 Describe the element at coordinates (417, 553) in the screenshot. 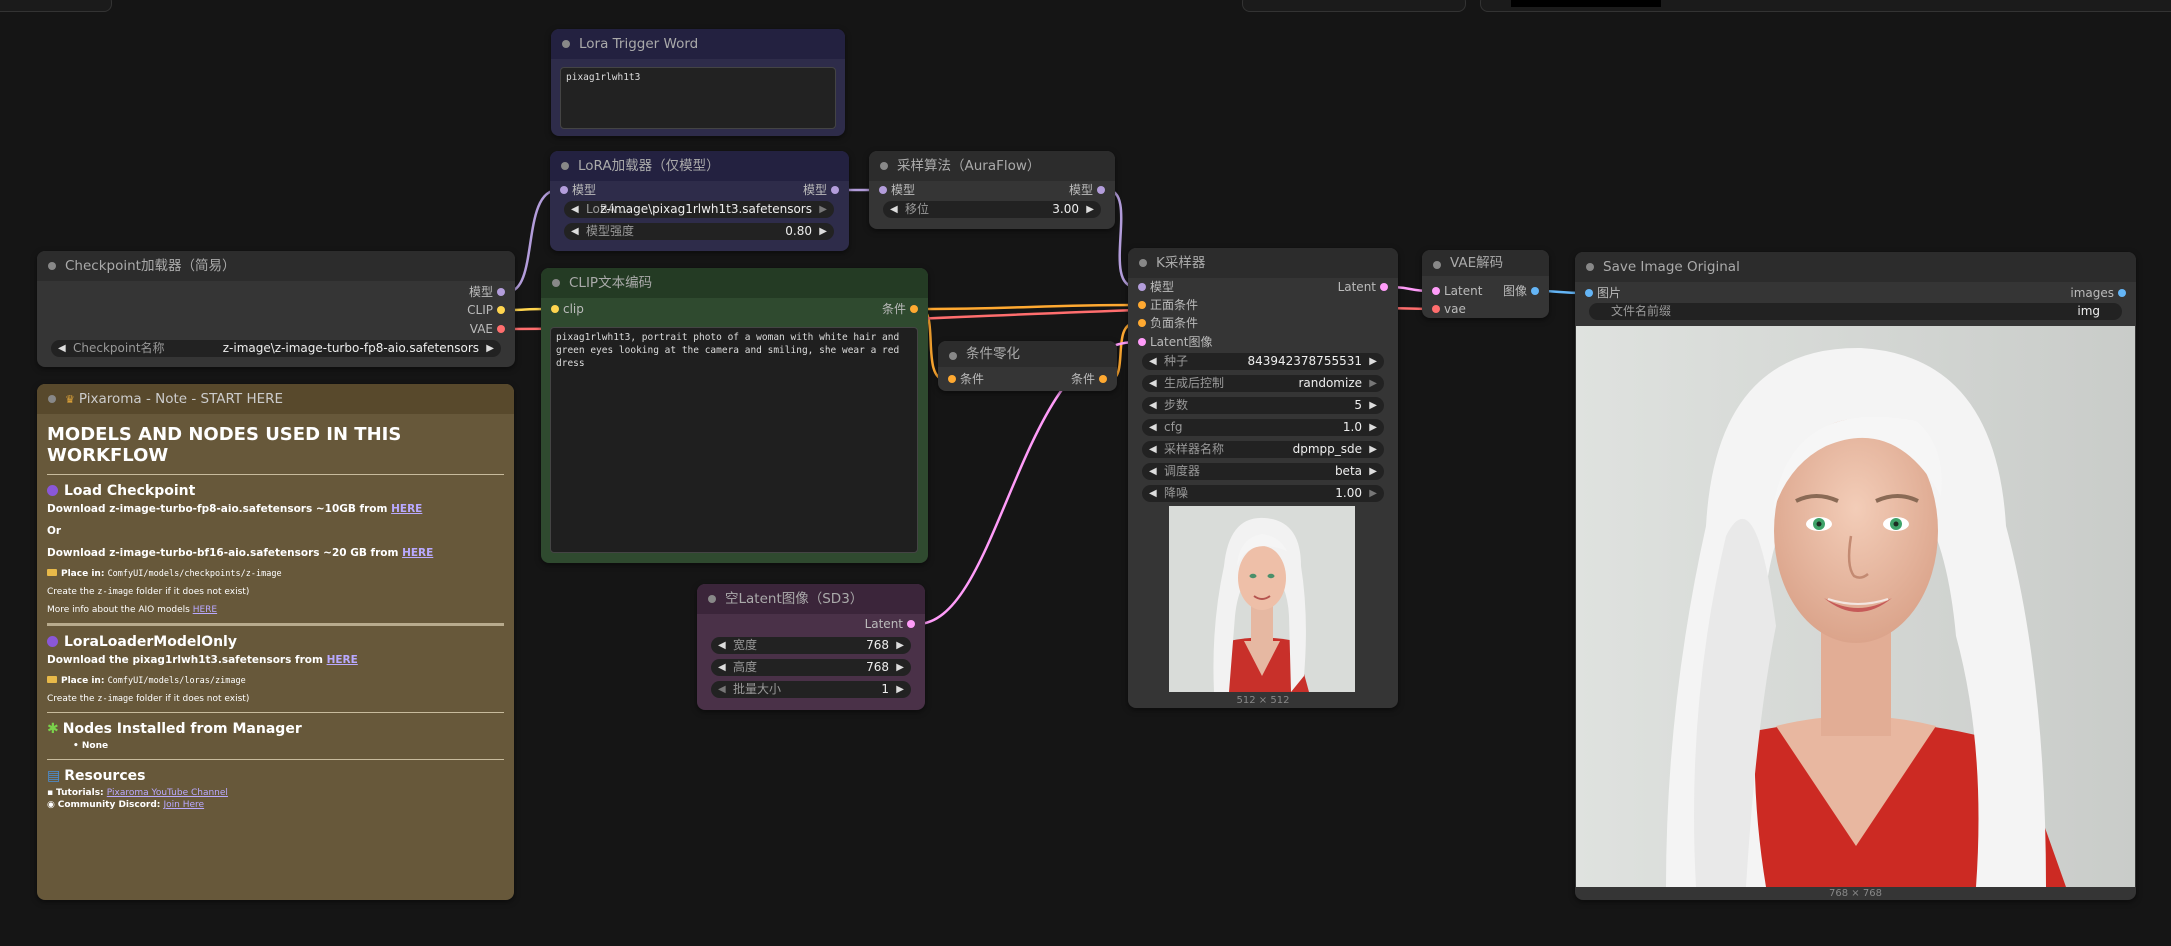

I see `here-link-bf16: HERE` at that location.